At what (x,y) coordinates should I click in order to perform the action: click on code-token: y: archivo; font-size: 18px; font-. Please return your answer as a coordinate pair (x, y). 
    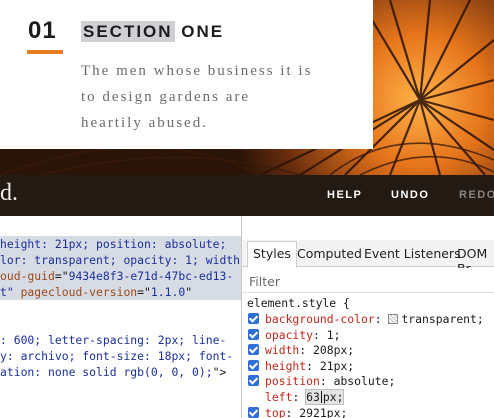
    Looking at the image, I should click on (117, 356).